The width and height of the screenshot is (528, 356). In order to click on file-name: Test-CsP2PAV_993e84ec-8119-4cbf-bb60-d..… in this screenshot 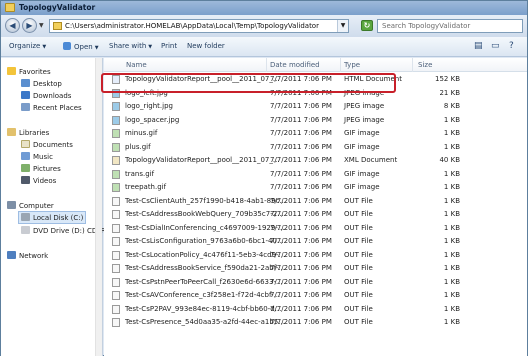, I will do `click(203, 308)`.